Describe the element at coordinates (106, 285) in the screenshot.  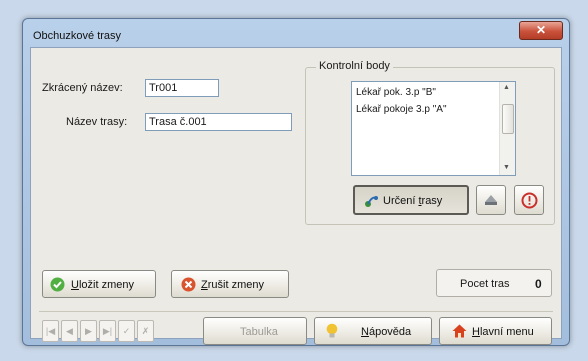
I see `save-label-rest: ložit zmeny` at that location.